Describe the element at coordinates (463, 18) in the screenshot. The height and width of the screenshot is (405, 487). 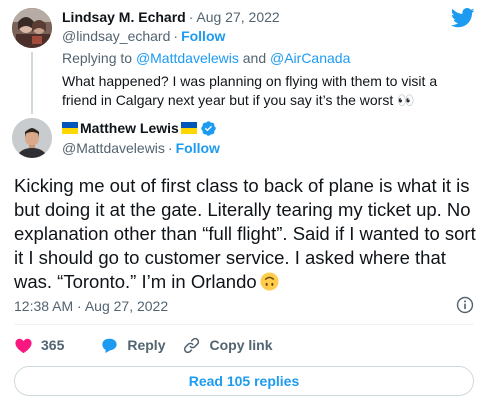
I see `twitter-bird-icon` at that location.